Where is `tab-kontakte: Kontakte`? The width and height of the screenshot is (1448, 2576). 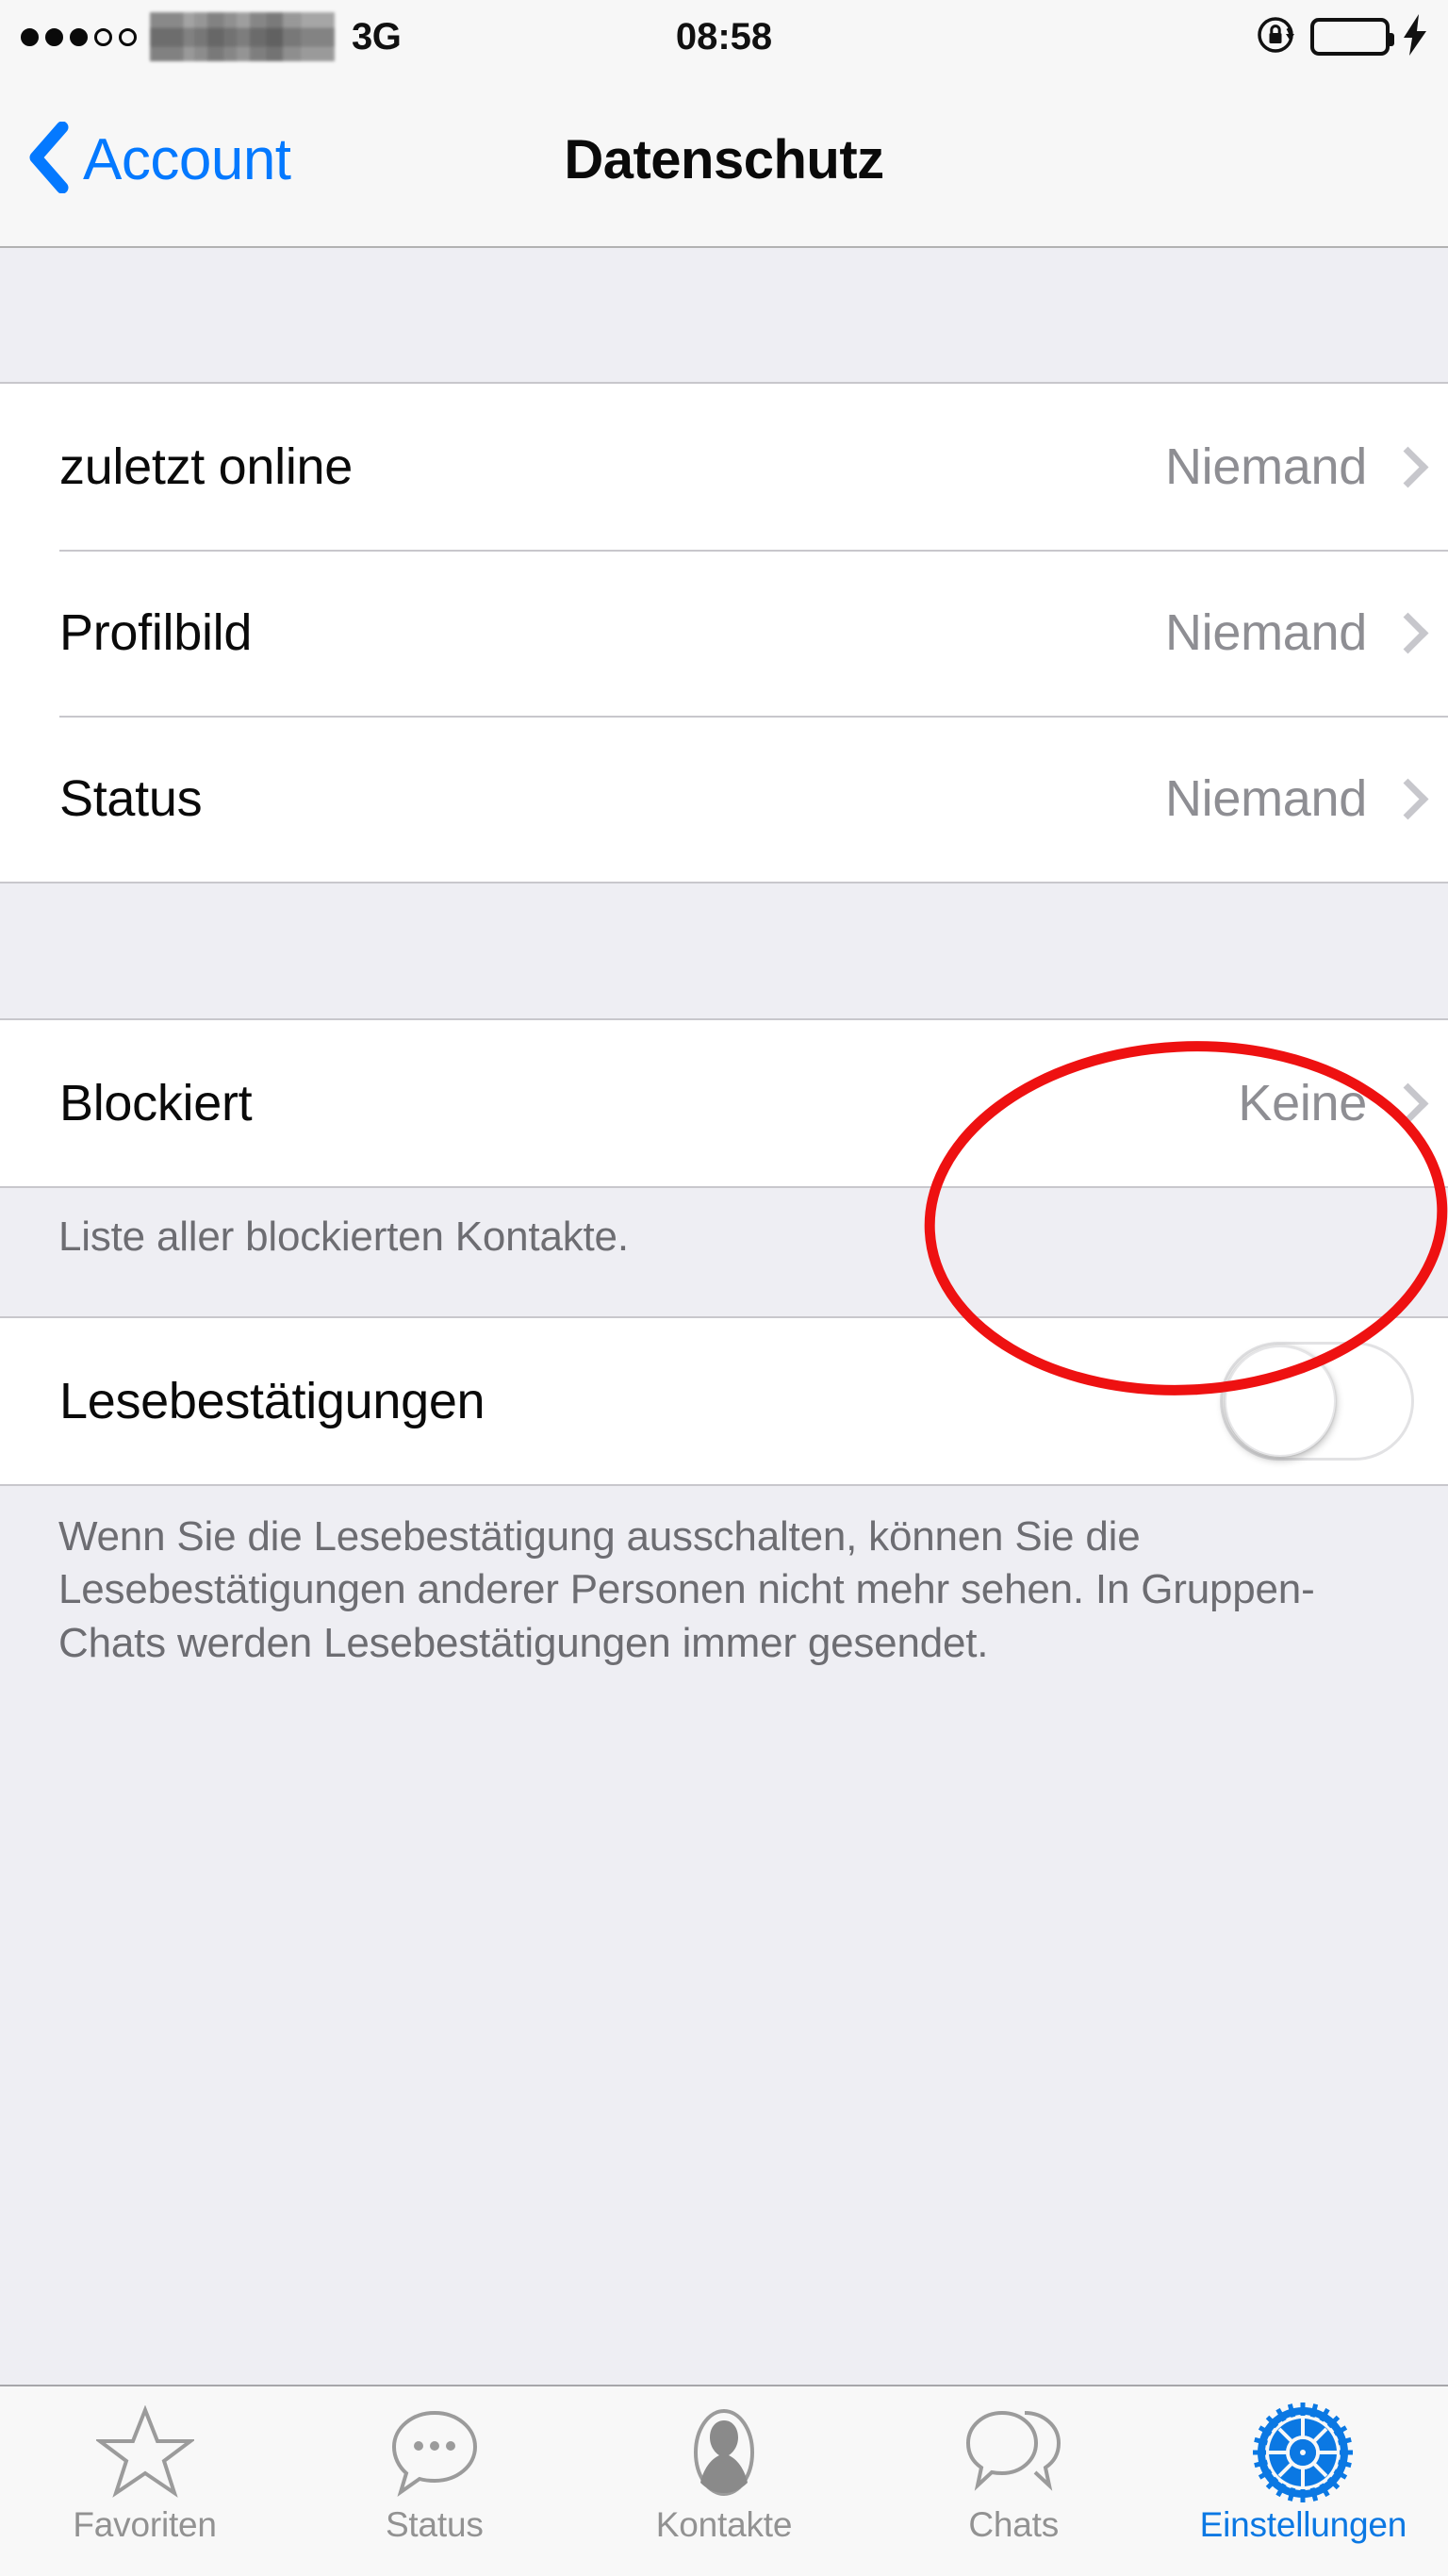 tab-kontakte: Kontakte is located at coordinates (723, 2481).